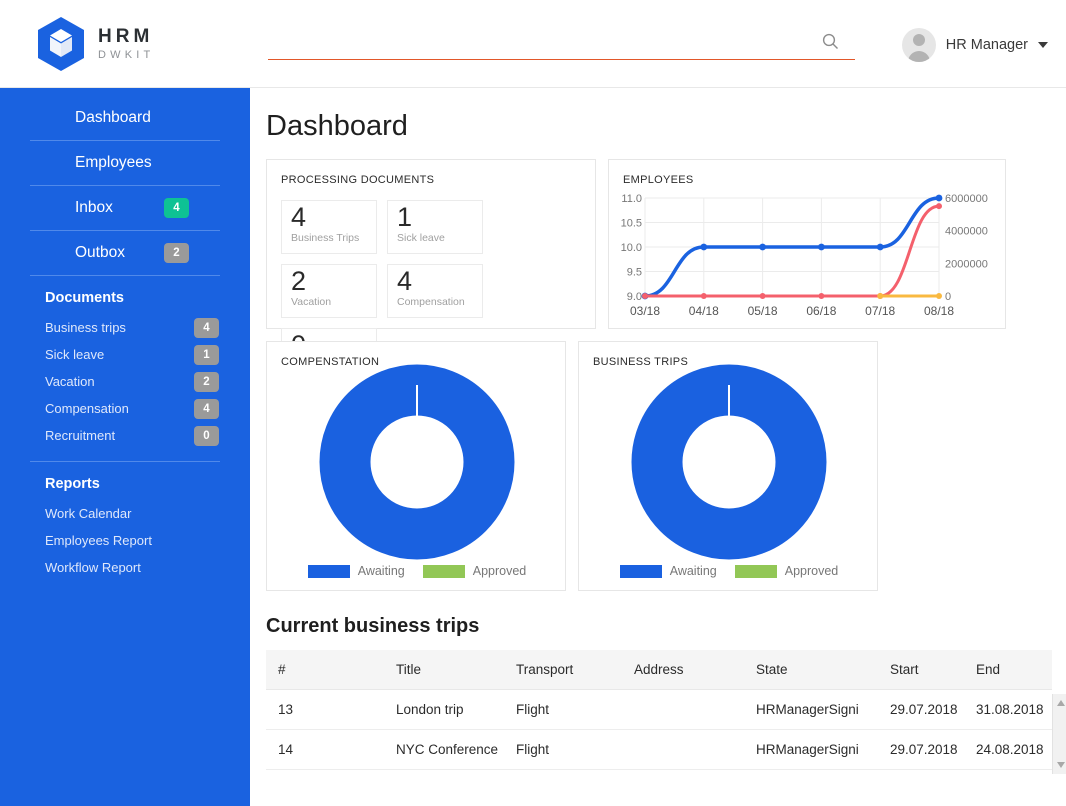 The width and height of the screenshot is (1066, 806). What do you see at coordinates (444, 670) in the screenshot?
I see `column-header-title: Title` at bounding box center [444, 670].